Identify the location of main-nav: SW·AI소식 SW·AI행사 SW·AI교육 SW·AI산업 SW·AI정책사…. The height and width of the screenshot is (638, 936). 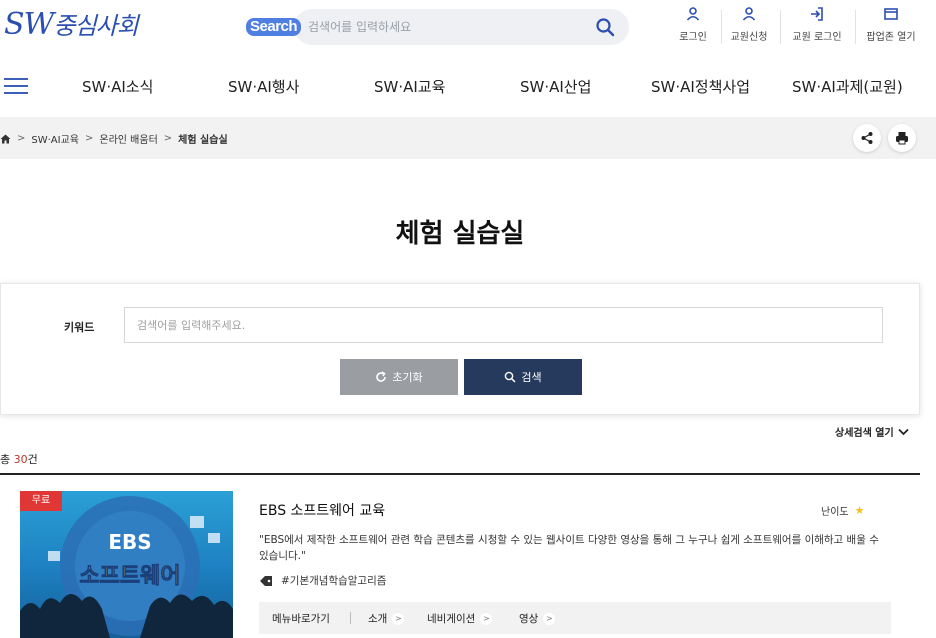
(468, 88).